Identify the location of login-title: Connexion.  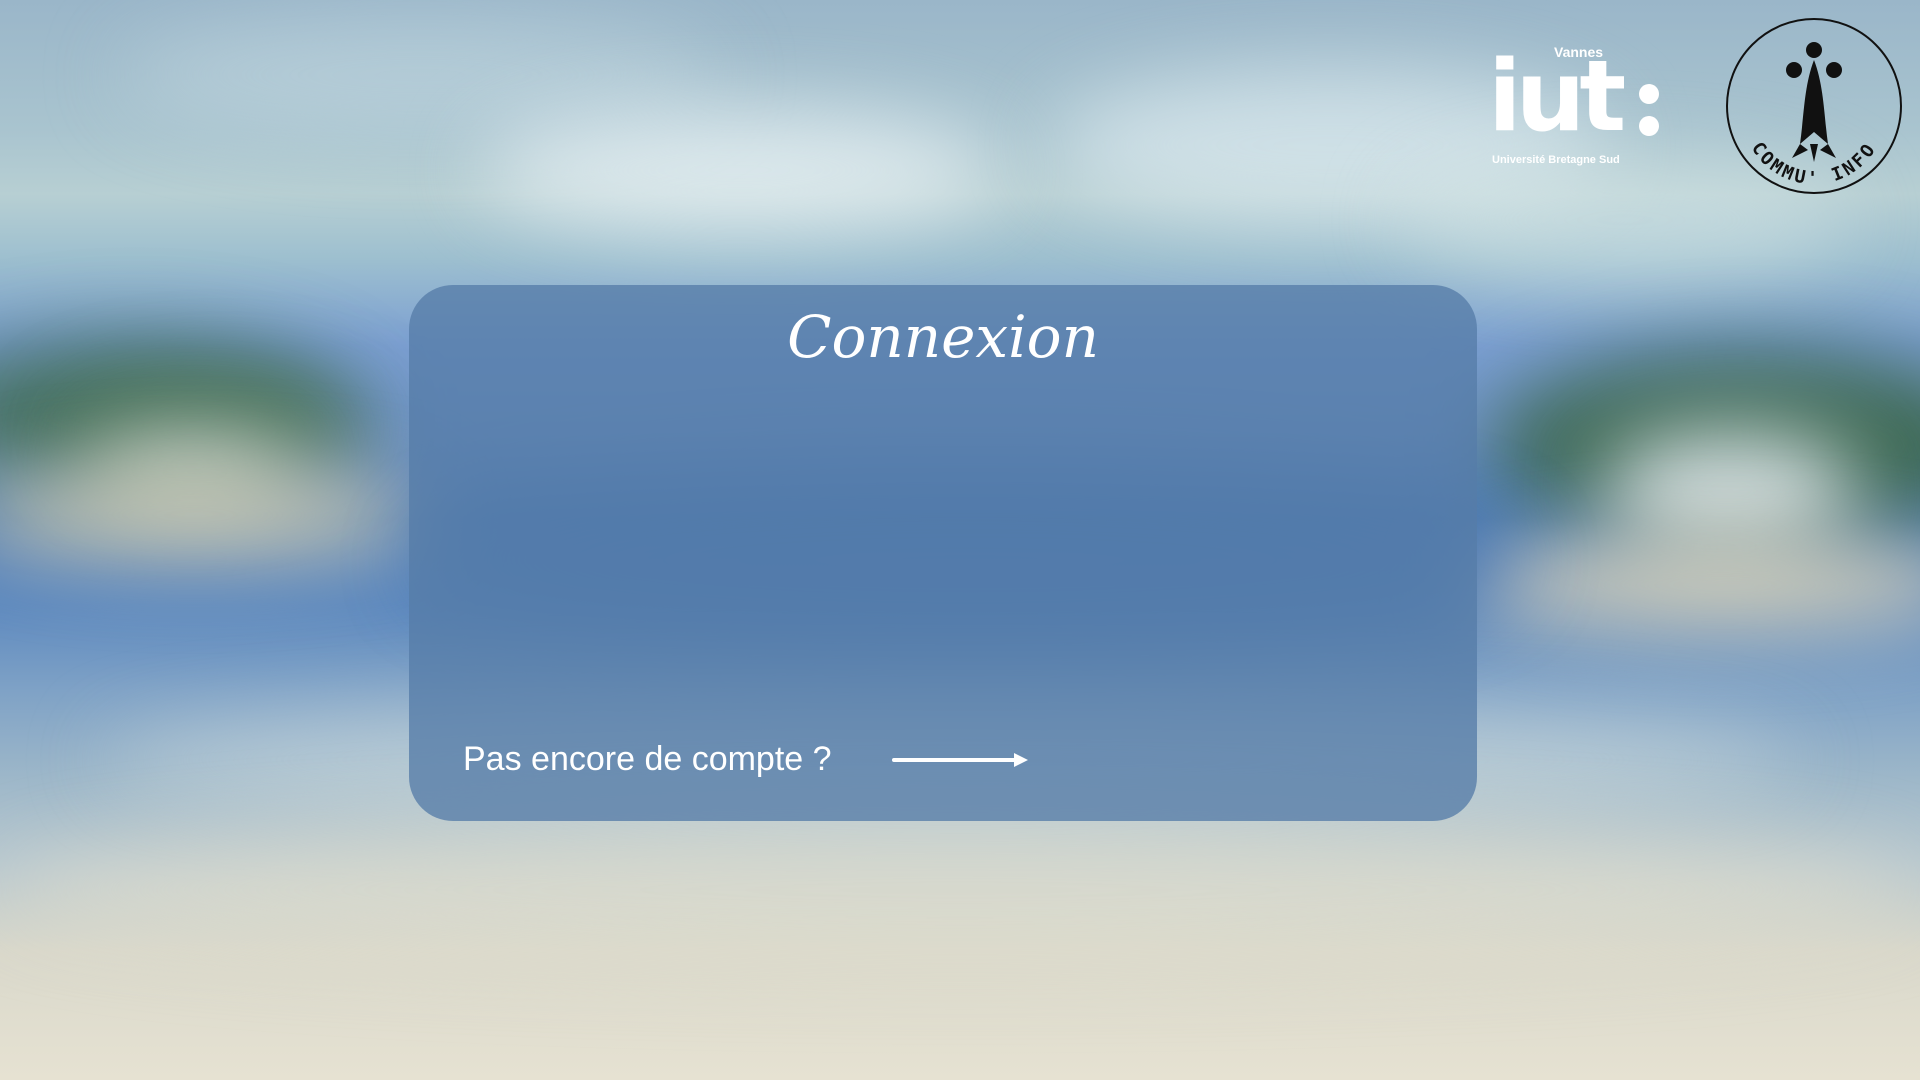
(943, 337).